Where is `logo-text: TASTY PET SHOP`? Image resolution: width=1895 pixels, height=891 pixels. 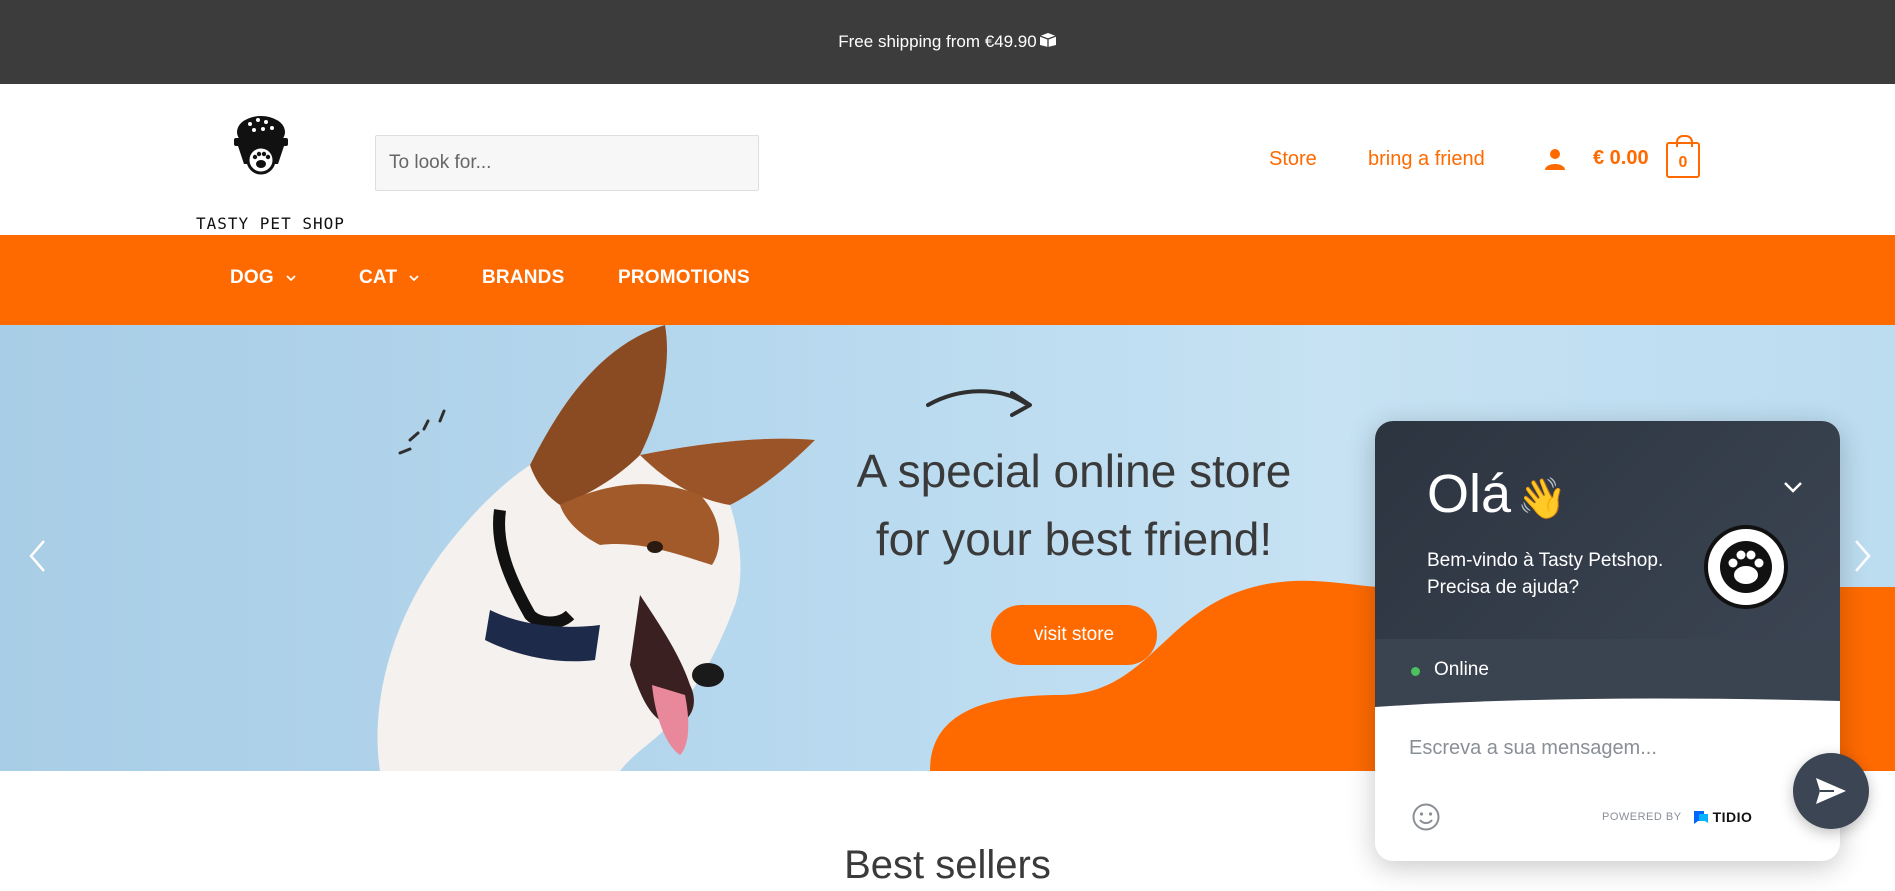
logo-text: TASTY PET SHOP is located at coordinates (270, 223).